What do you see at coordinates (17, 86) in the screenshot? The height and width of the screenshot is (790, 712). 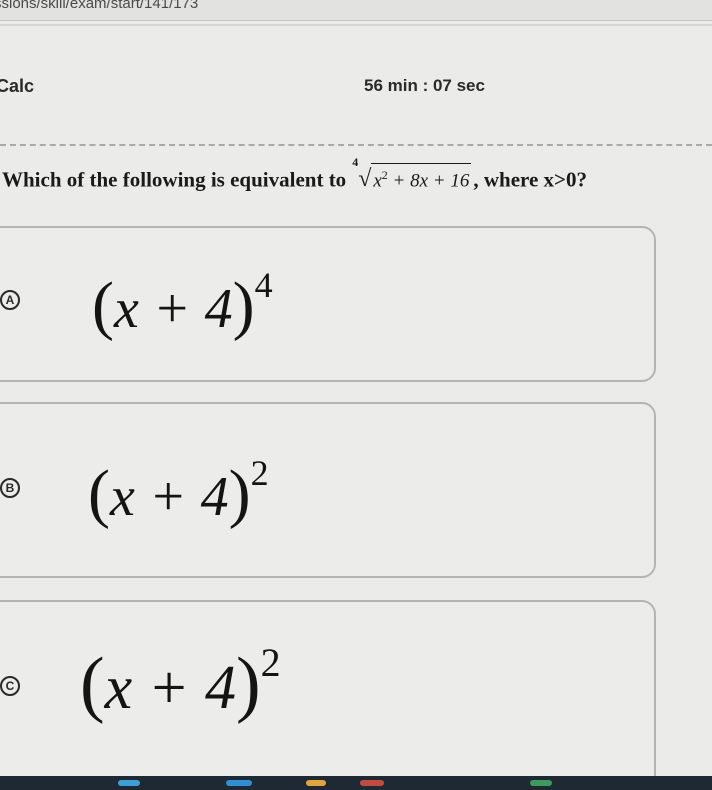 I see `calculator-button: Calc` at bounding box center [17, 86].